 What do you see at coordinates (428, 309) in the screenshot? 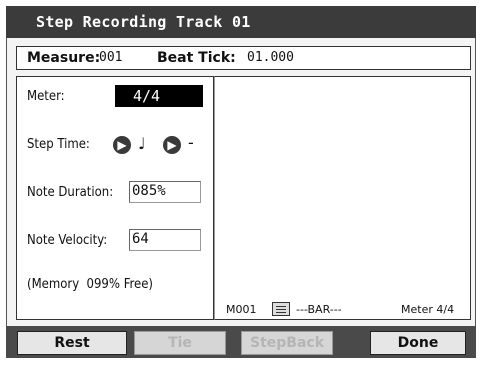
I see `status-meter-text: Meter 4/4` at bounding box center [428, 309].